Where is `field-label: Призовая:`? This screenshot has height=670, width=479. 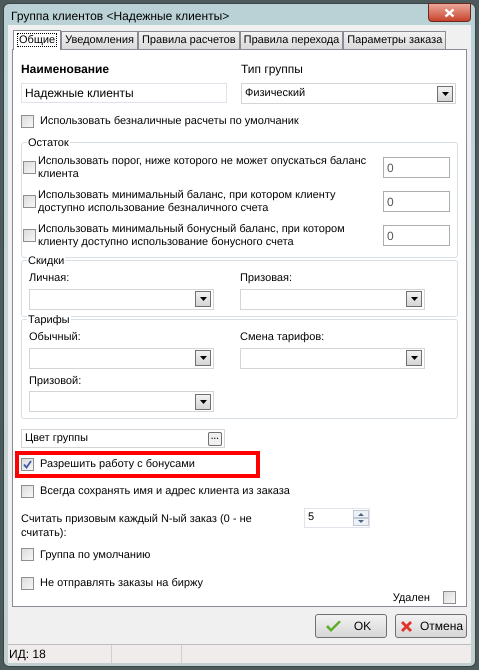 field-label: Призовая: is located at coordinates (267, 278).